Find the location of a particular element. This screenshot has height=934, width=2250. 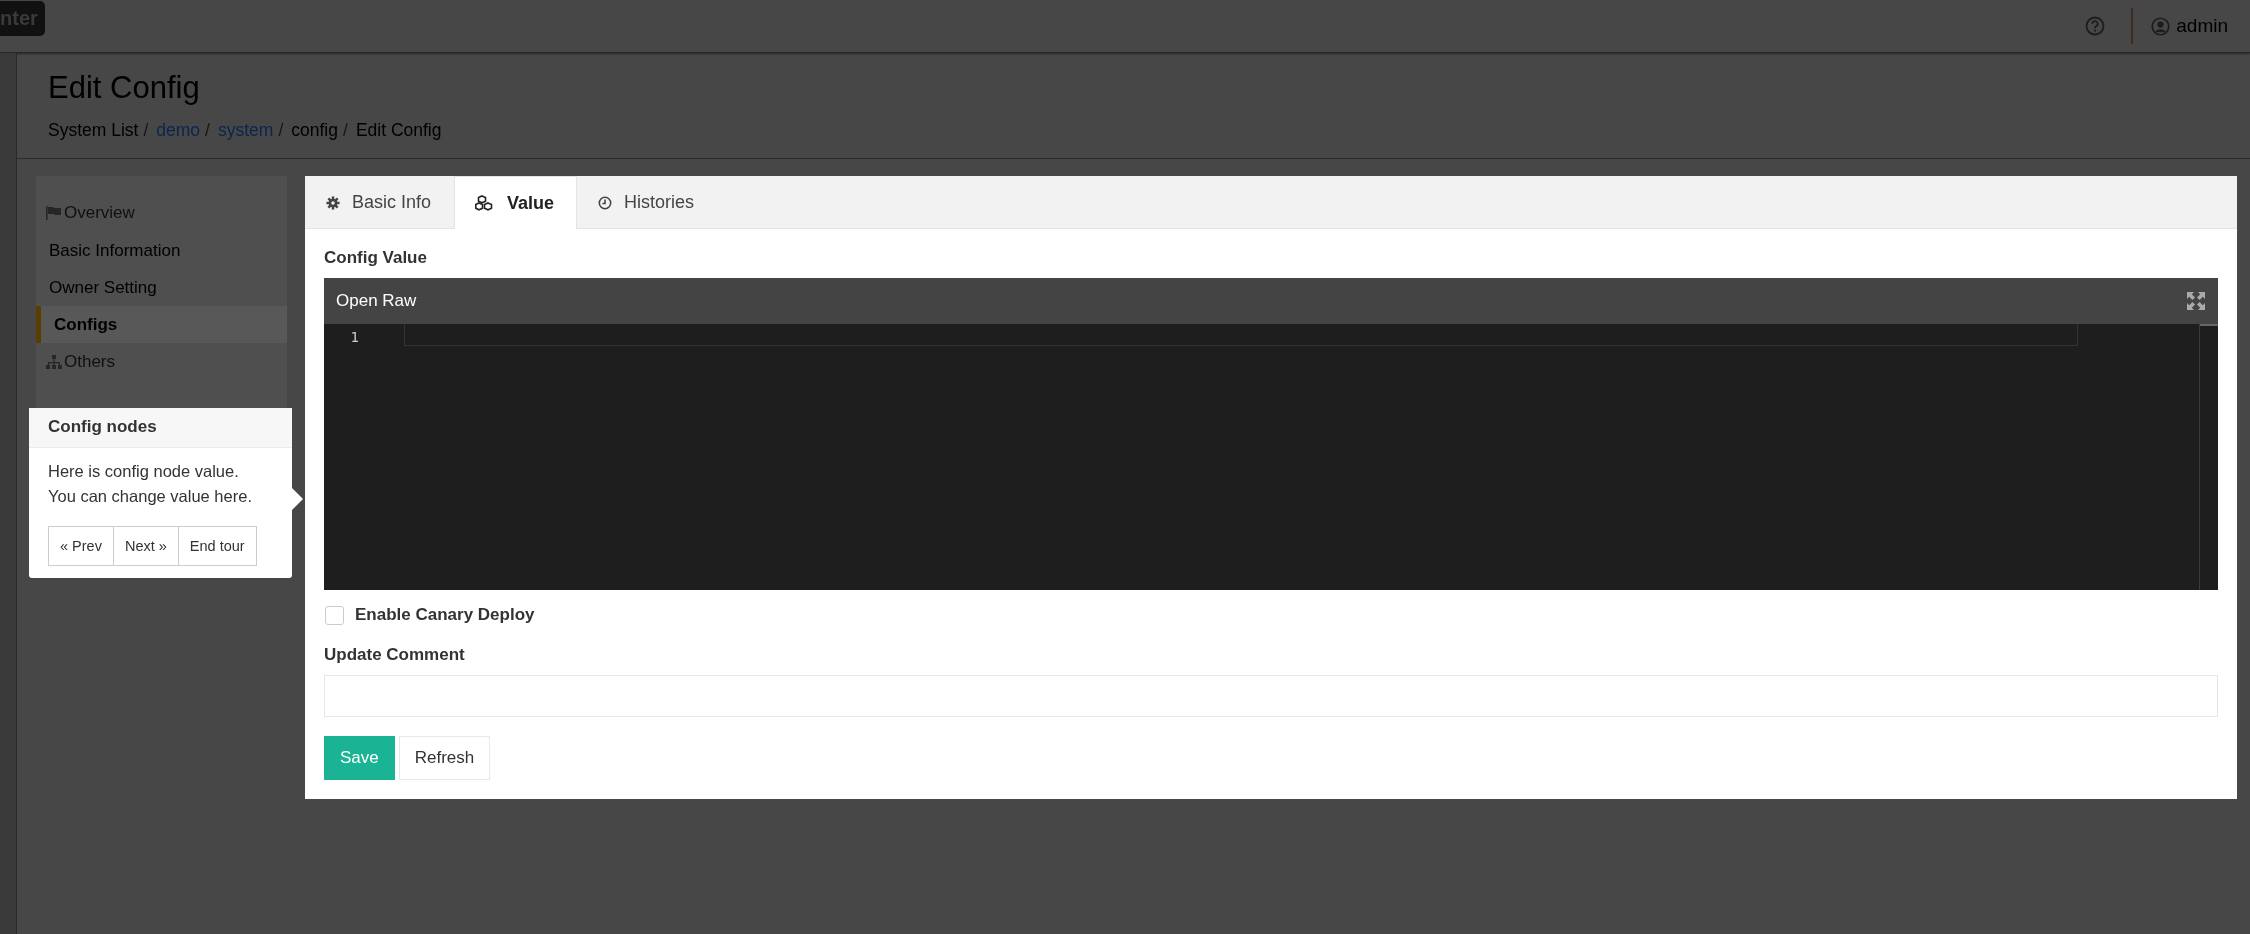

breadcrumb-item: config is located at coordinates (314, 130).